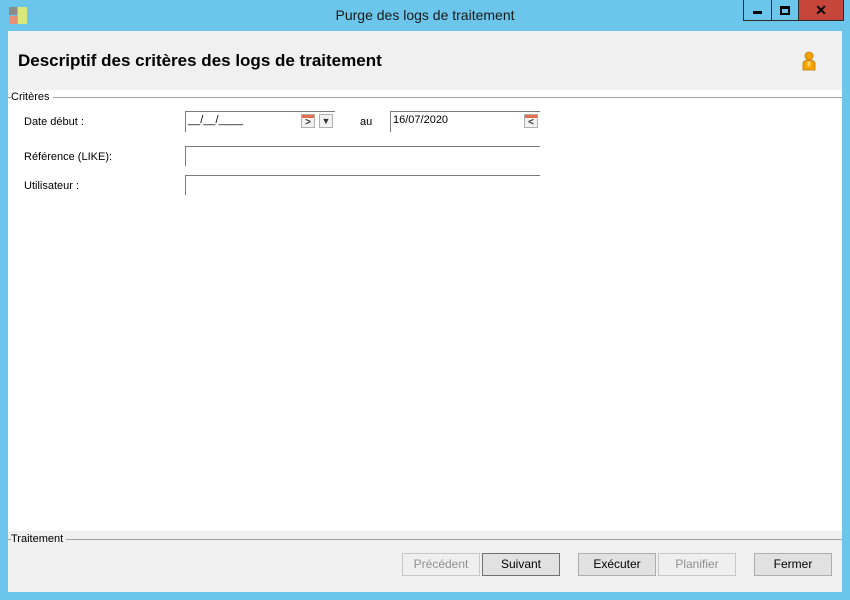 Image resolution: width=850 pixels, height=600 pixels. I want to click on date-fin-field: 16/07/2020, so click(465, 121).